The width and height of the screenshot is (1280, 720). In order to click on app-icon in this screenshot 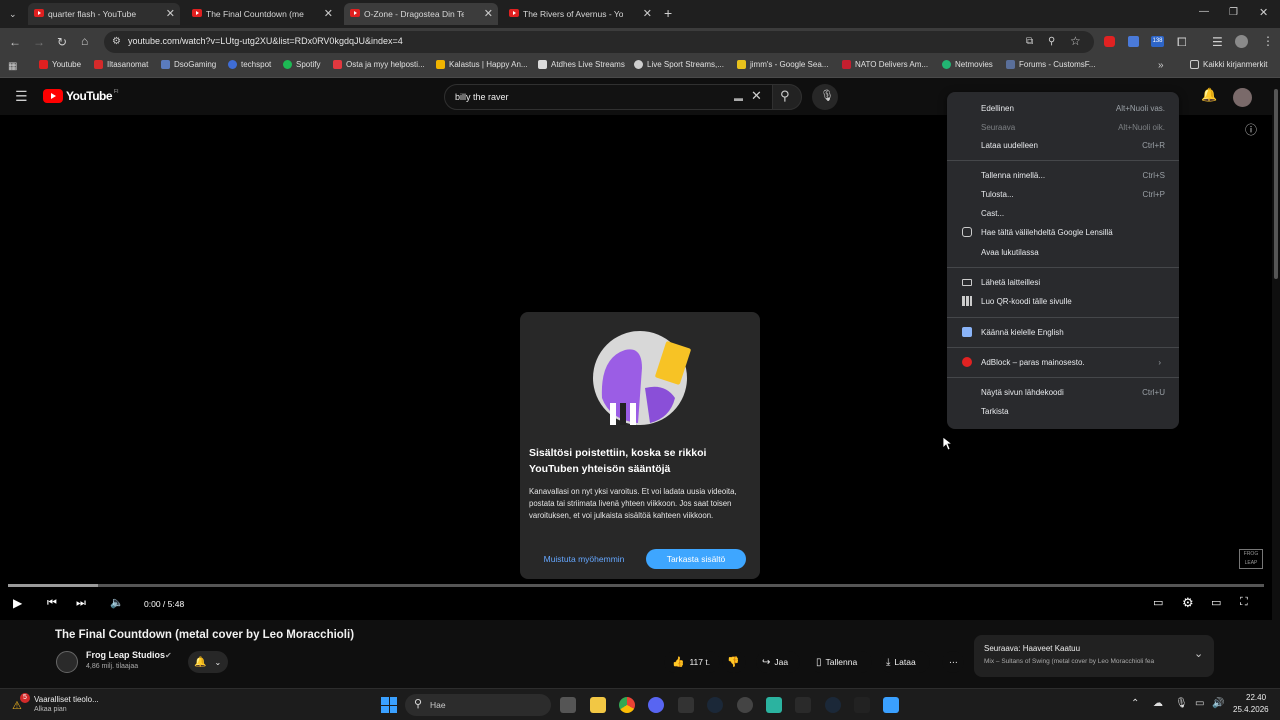, I will do `click(686, 705)`.